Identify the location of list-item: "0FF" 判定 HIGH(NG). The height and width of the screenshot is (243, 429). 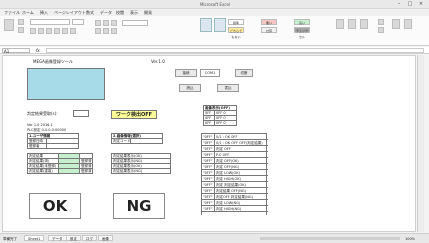
(235, 209).